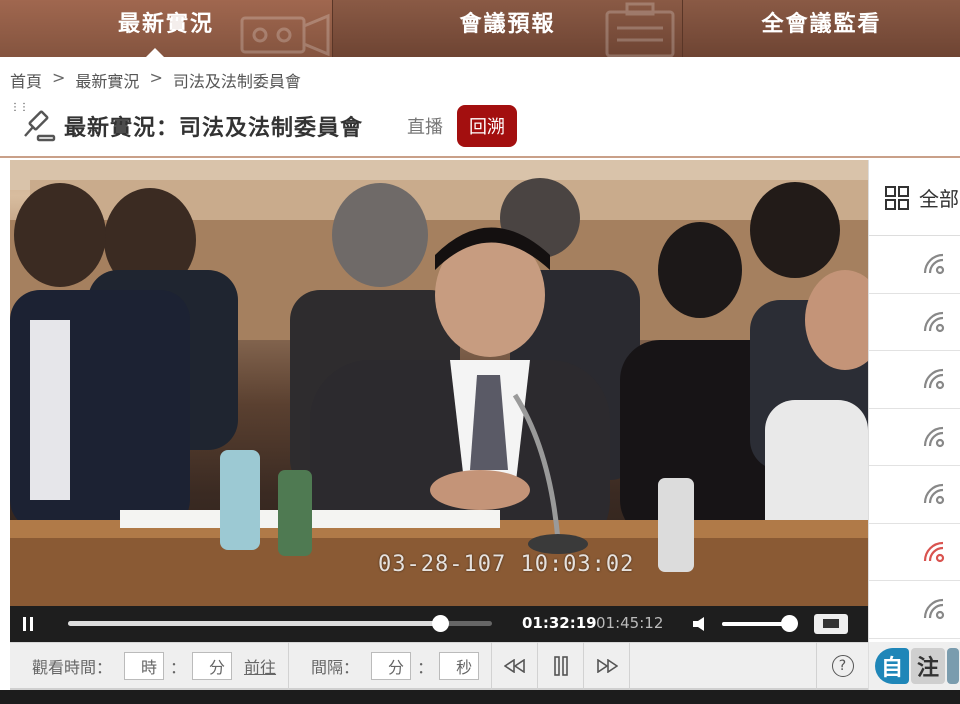 This screenshot has height=704, width=960. What do you see at coordinates (640, 29) in the screenshot?
I see `briefcase-icon` at bounding box center [640, 29].